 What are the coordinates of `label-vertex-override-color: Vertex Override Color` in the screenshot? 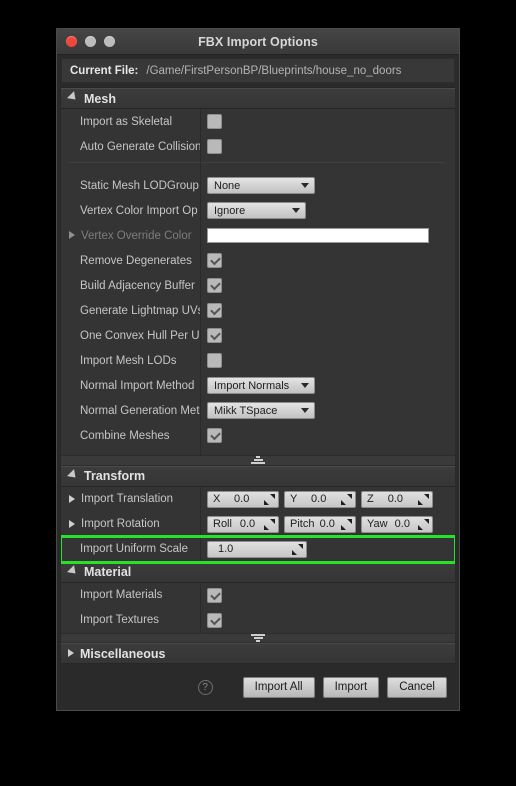 It's located at (130, 236).